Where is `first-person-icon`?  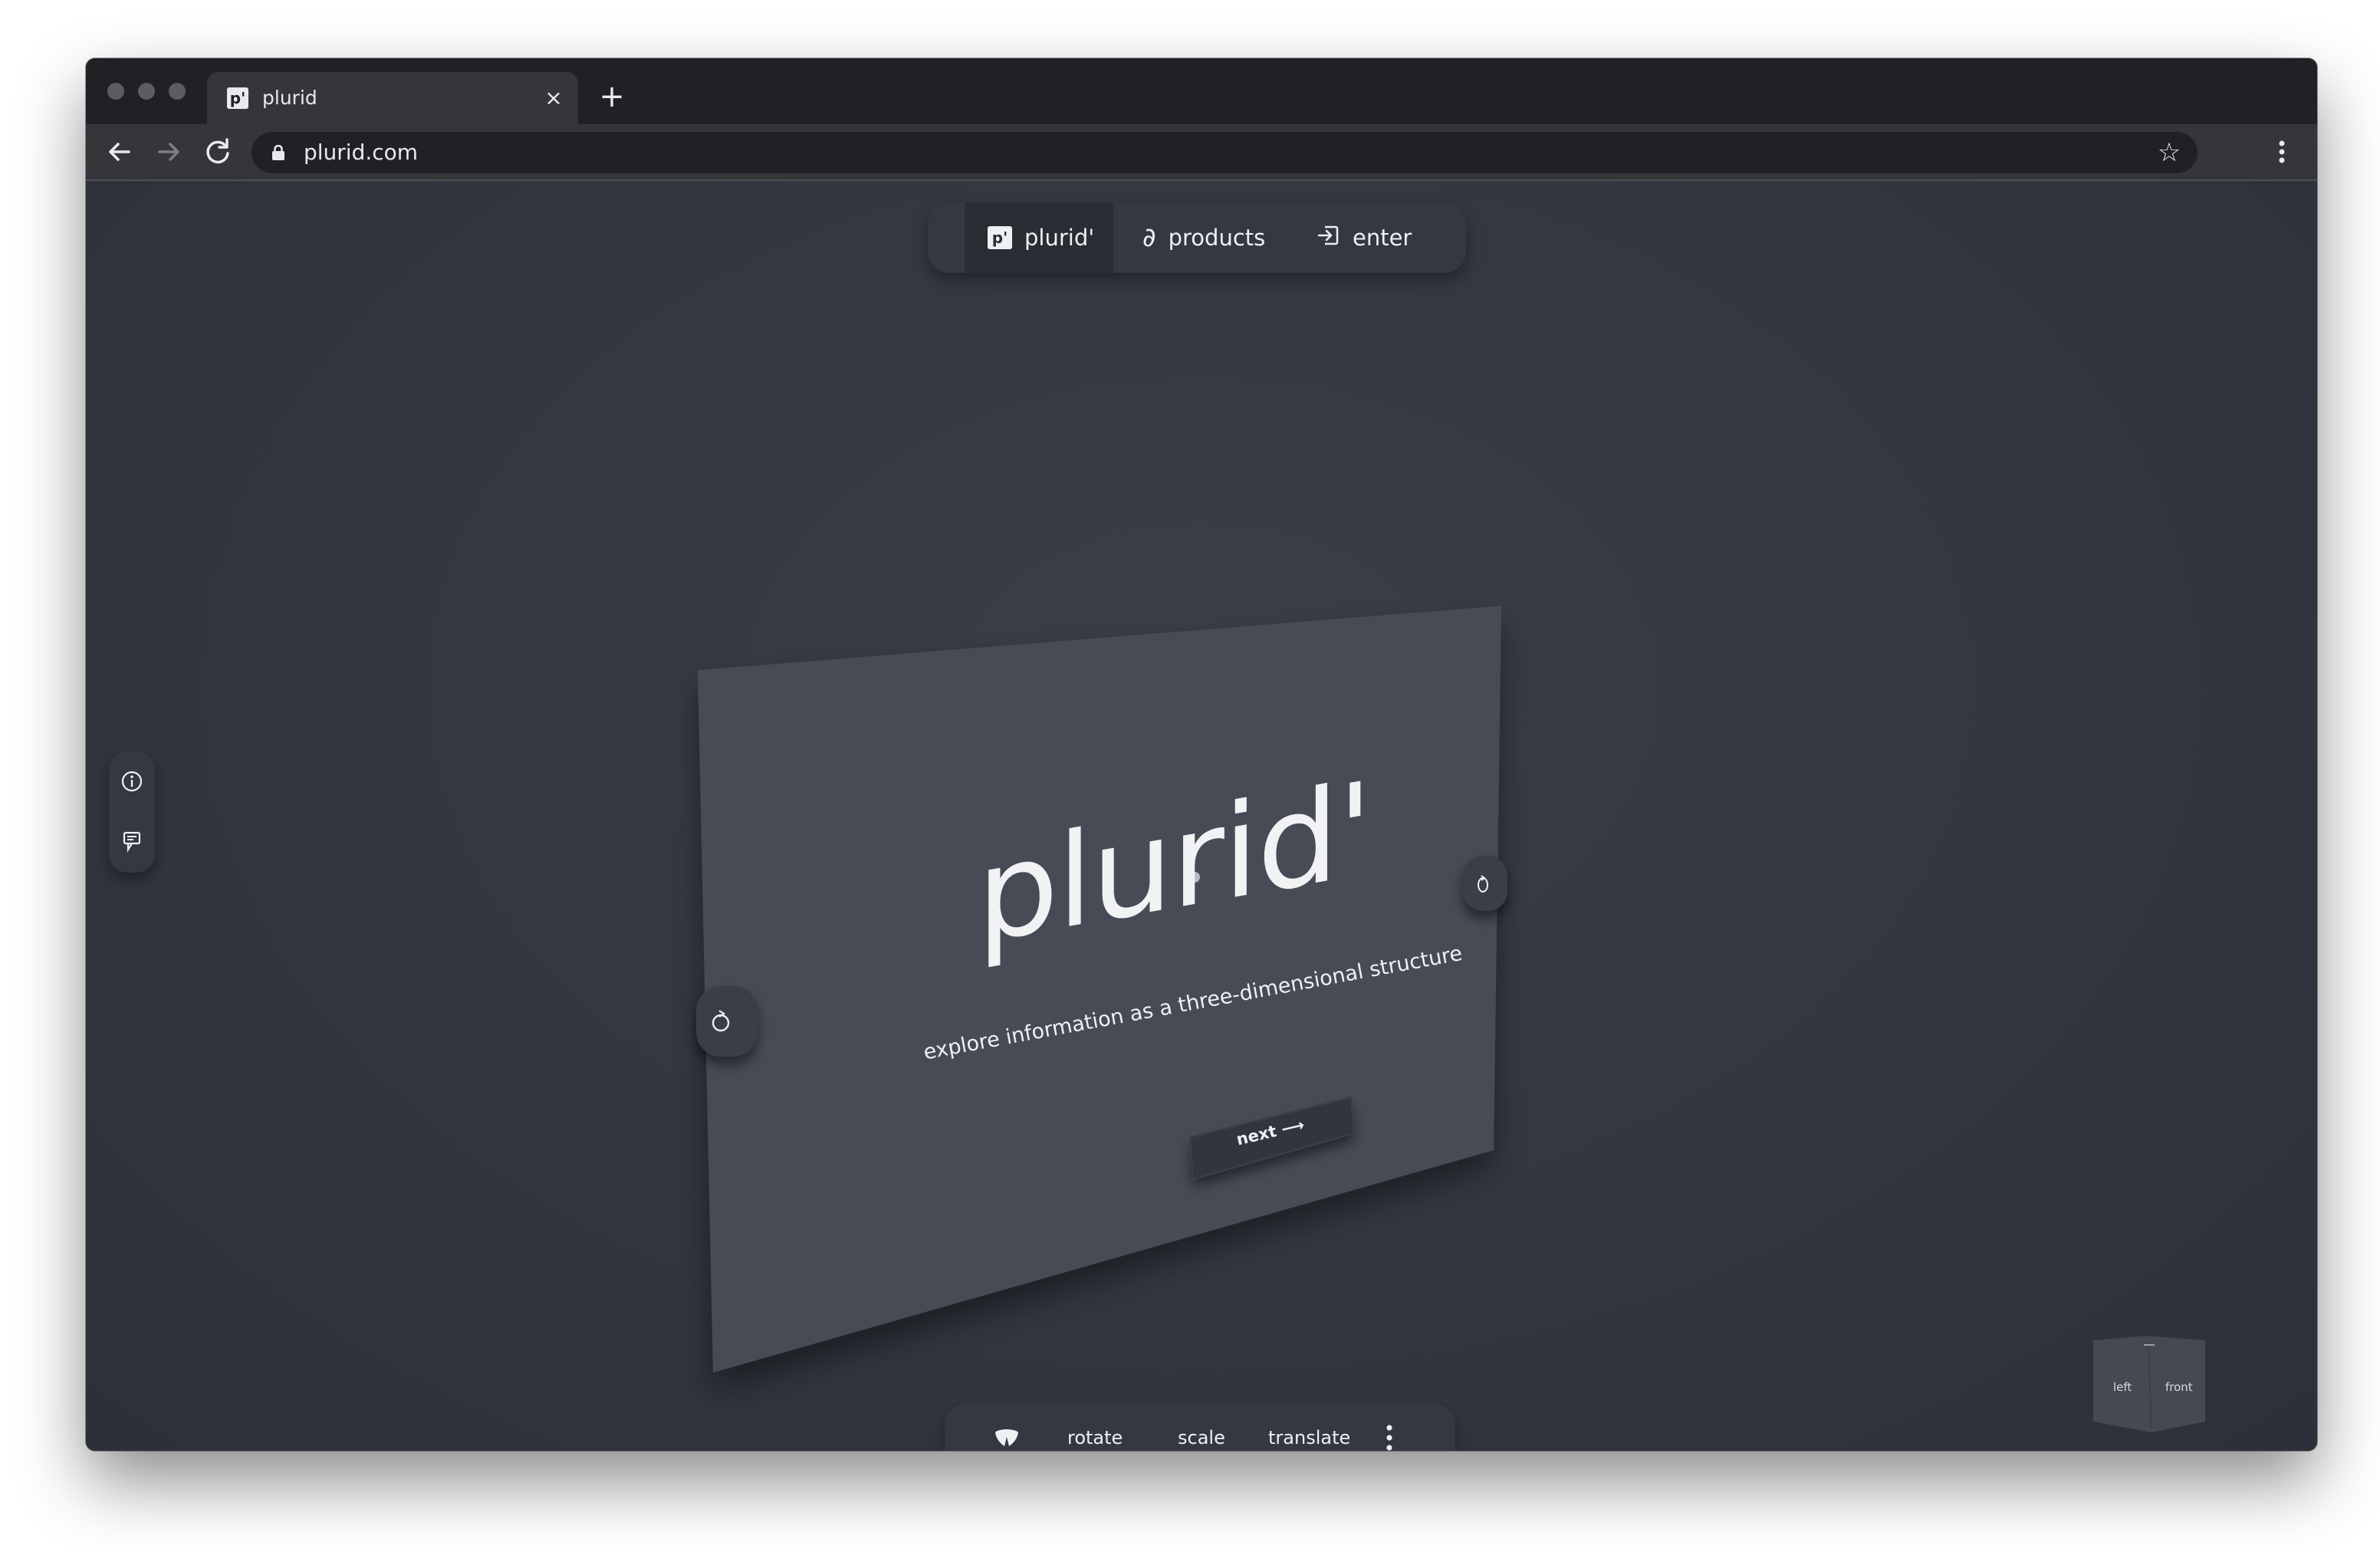 first-person-icon is located at coordinates (1007, 1437).